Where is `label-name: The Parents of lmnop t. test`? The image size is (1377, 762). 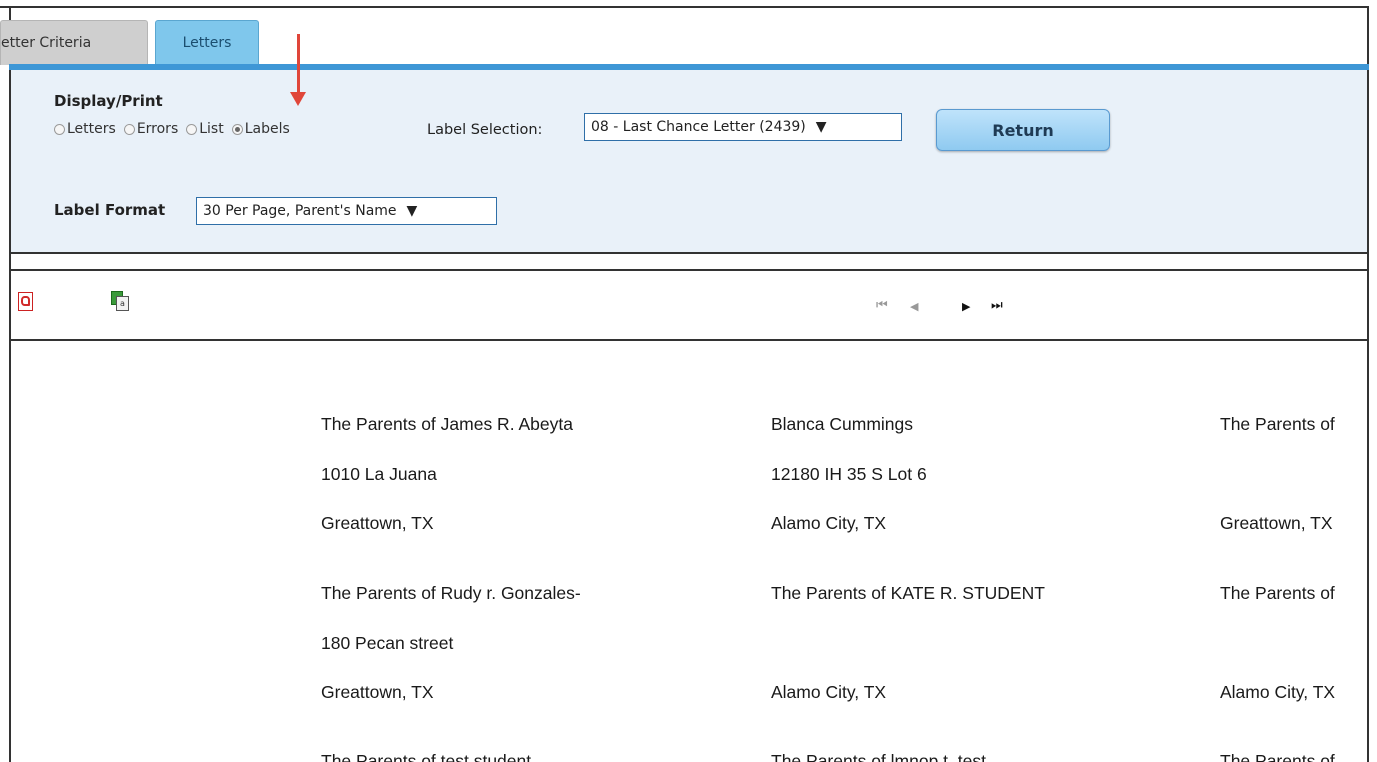
label-name: The Parents of lmnop t. test is located at coordinates (878, 756).